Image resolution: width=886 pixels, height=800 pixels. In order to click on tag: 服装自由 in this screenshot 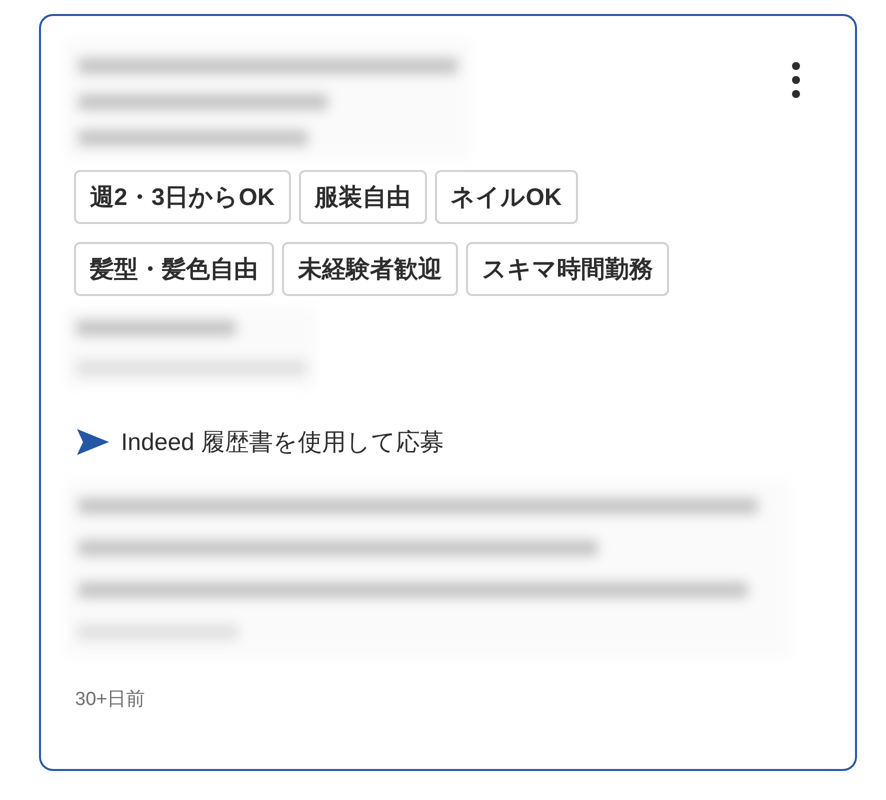, I will do `click(362, 197)`.